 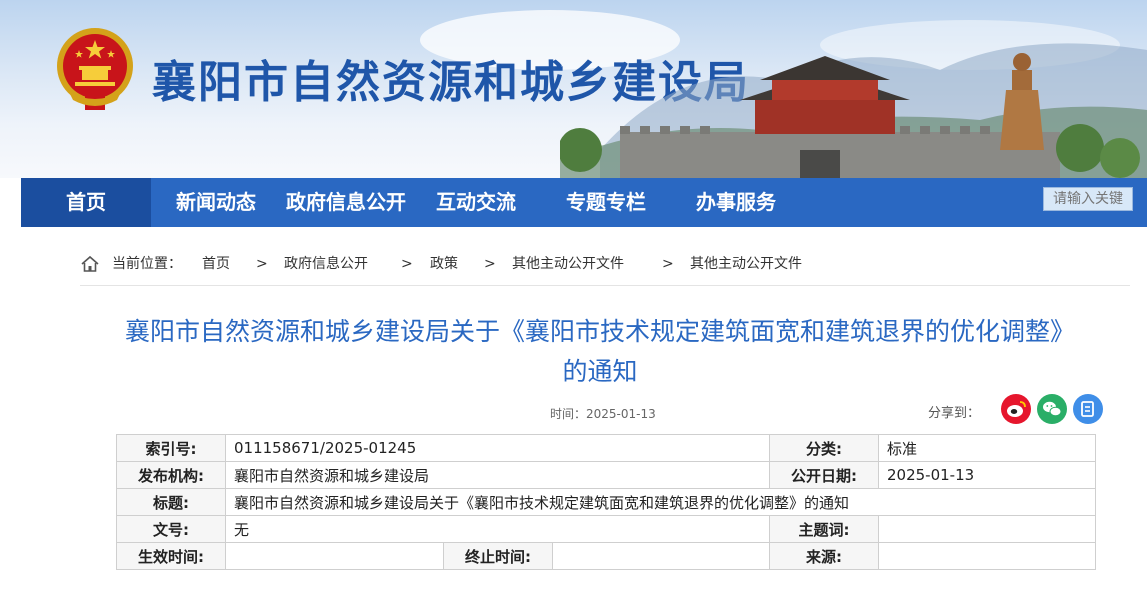 What do you see at coordinates (90, 263) in the screenshot?
I see `home-icon` at bounding box center [90, 263].